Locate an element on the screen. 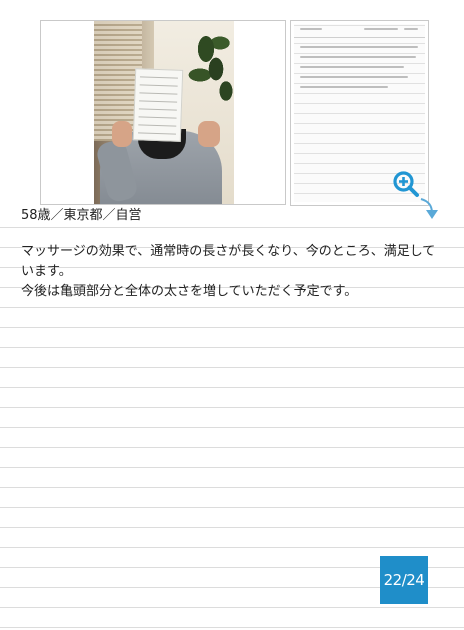  curved-arrow-icon is located at coordinates (429, 209).